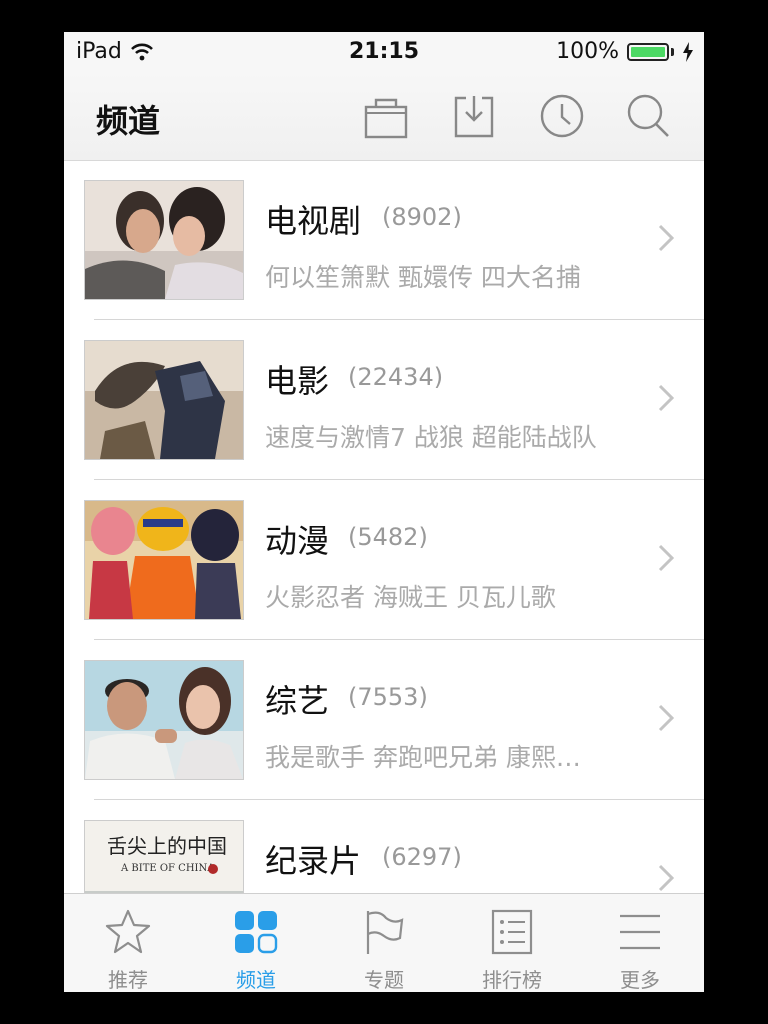 Image resolution: width=768 pixels, height=1024 pixels. Describe the element at coordinates (422, 857) in the screenshot. I see `channel-count: (6297)` at that location.